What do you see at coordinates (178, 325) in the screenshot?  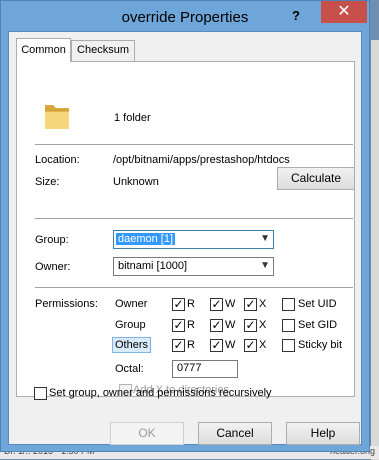 I see `group-read-checkbox: ✓` at bounding box center [178, 325].